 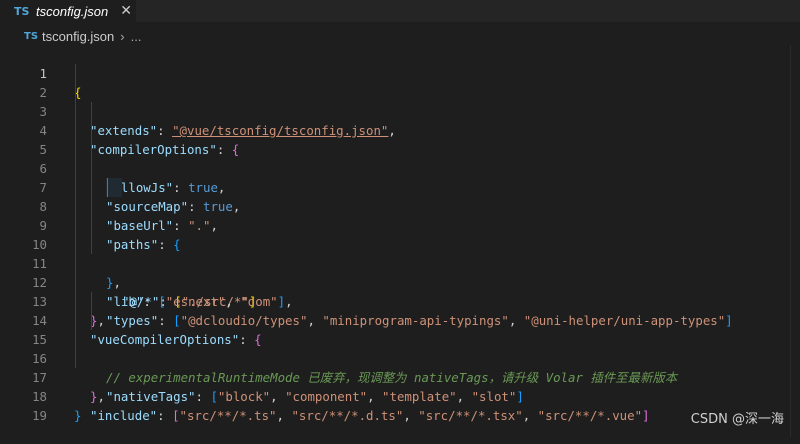 What do you see at coordinates (107, 187) in the screenshot?
I see `indent-guide-active` at bounding box center [107, 187].